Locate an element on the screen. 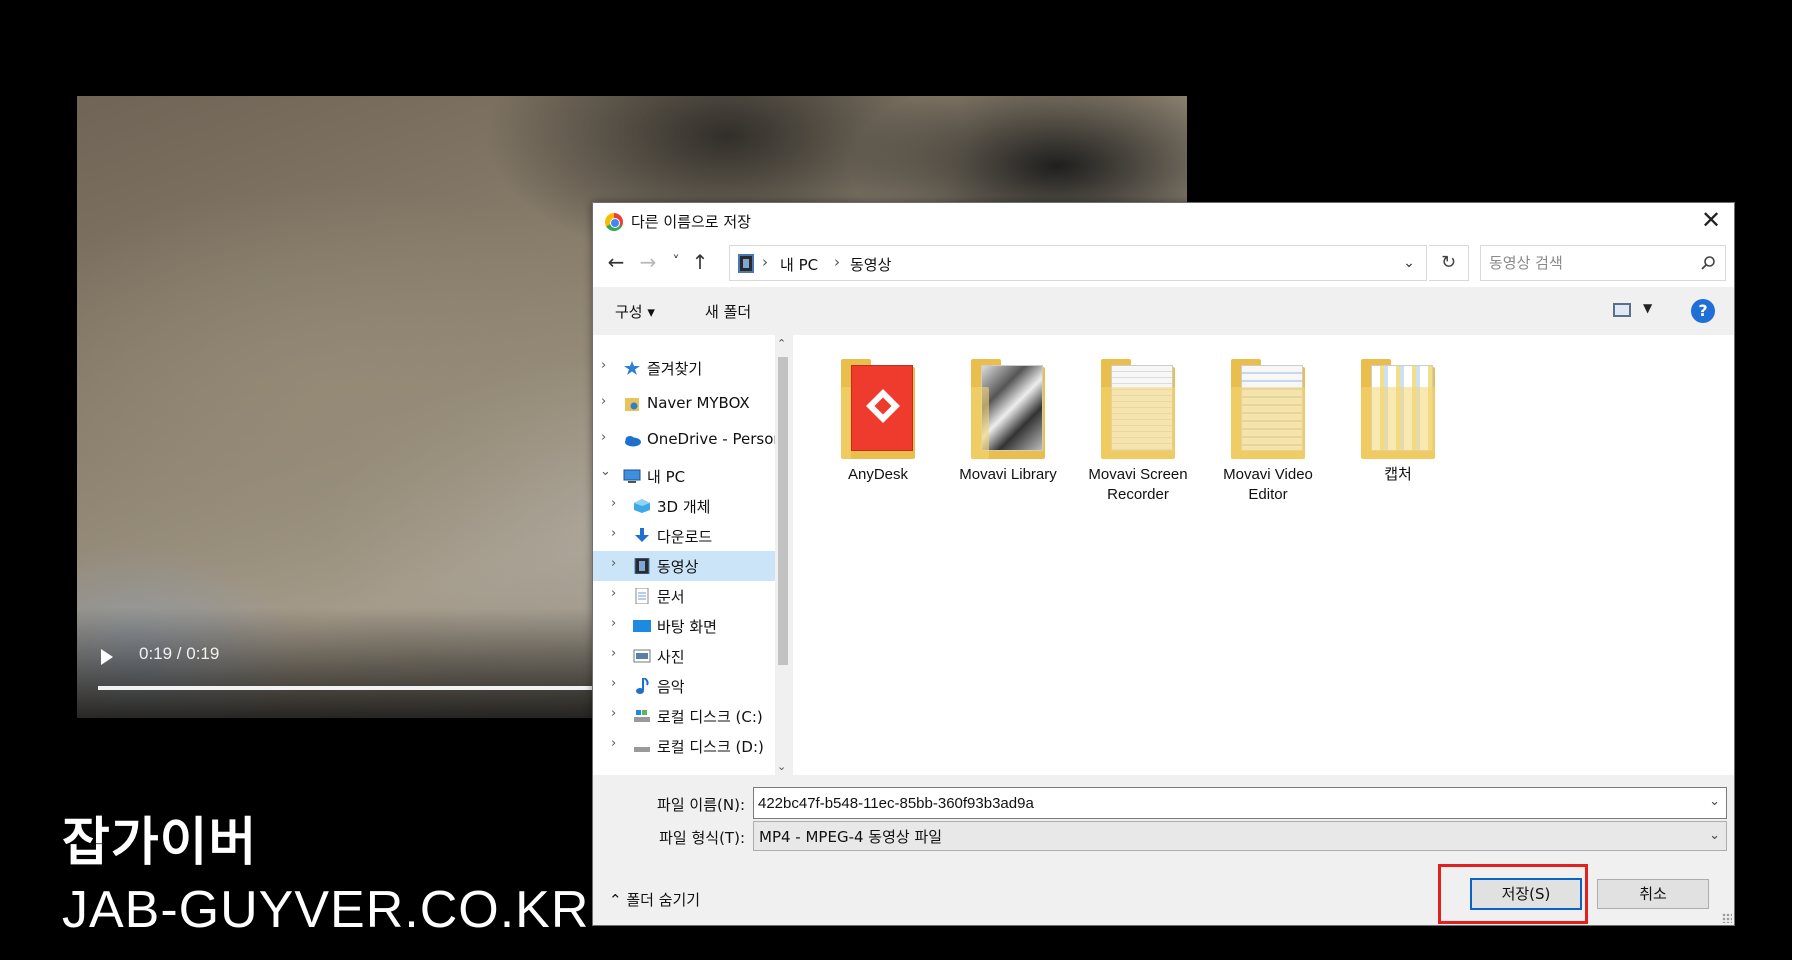  tree-item-label: Naver MYBOX is located at coordinates (698, 403).